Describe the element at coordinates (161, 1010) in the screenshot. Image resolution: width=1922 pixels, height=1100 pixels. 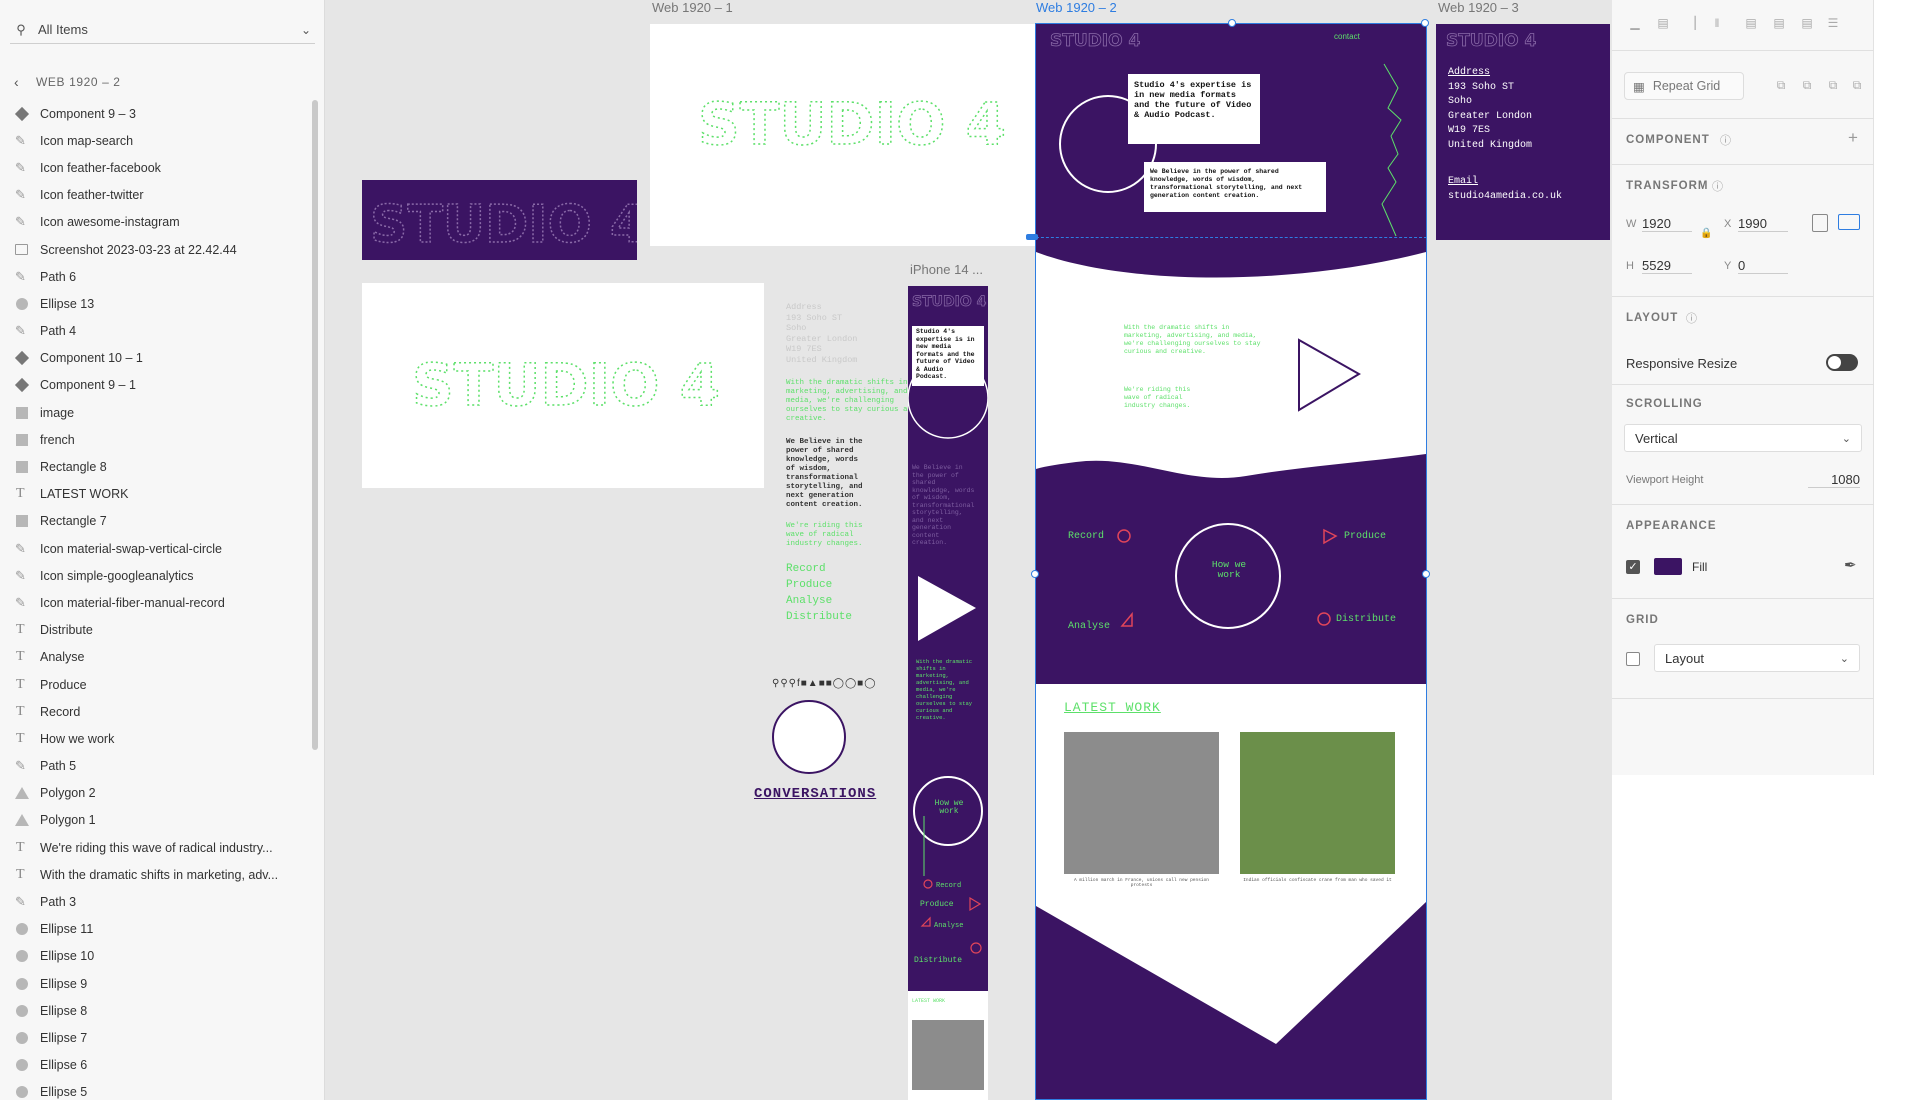
I see `layer-item: Ellipse 8` at that location.